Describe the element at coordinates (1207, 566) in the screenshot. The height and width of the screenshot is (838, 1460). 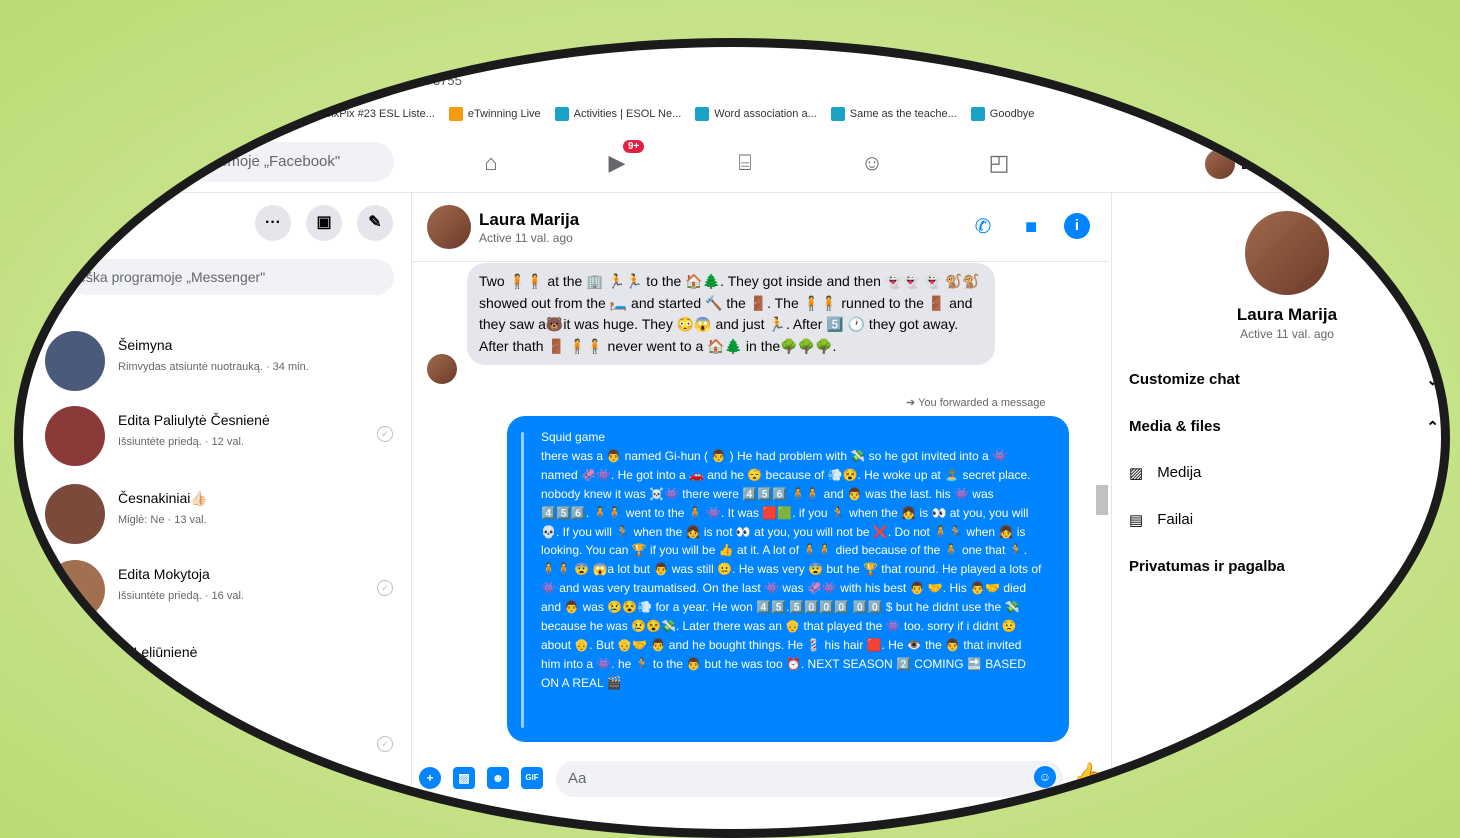
I see `section-label: Privatumas ir pagalba` at that location.